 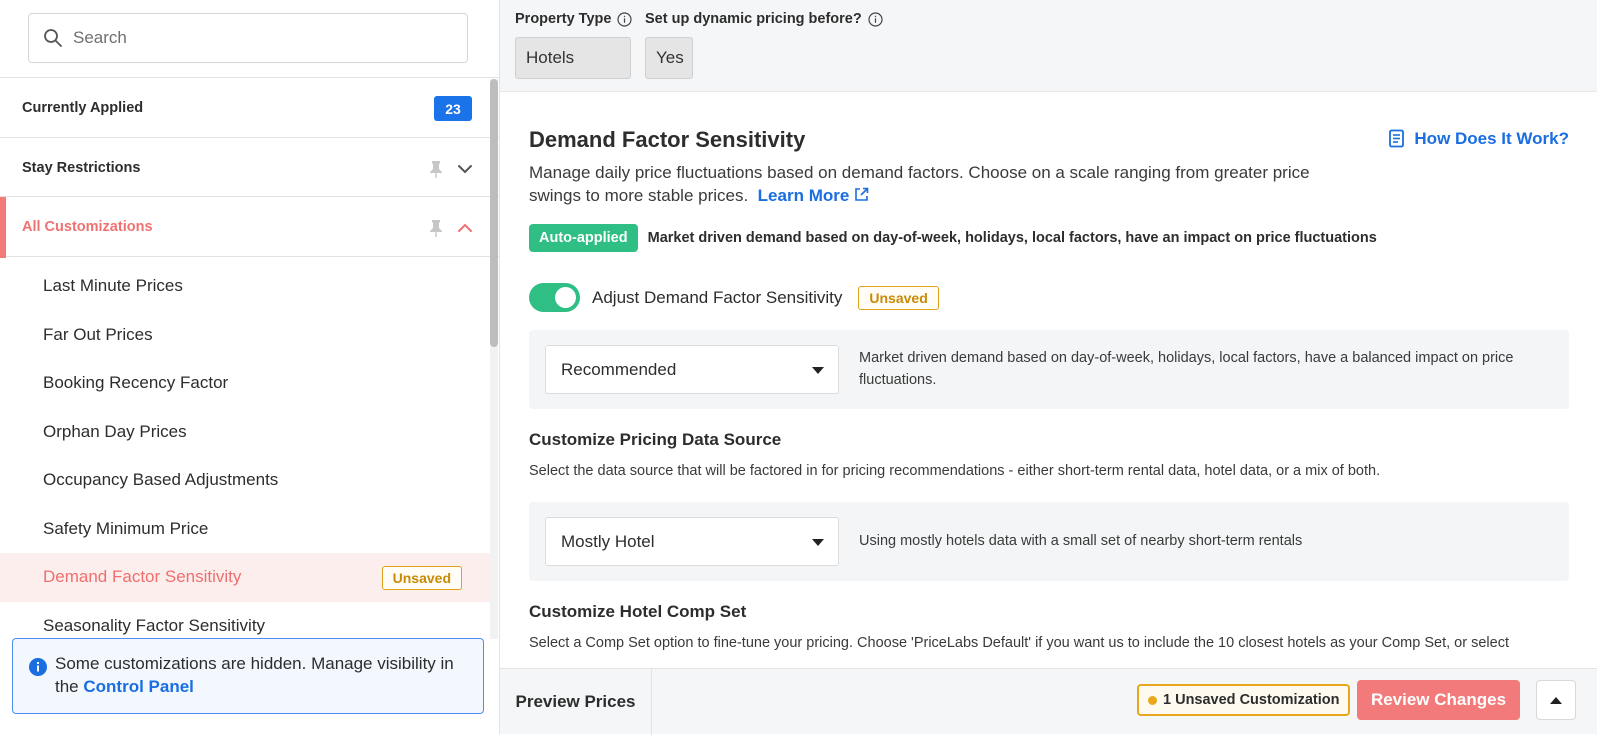 What do you see at coordinates (245, 432) in the screenshot?
I see `list-item: Orphan Day Prices` at bounding box center [245, 432].